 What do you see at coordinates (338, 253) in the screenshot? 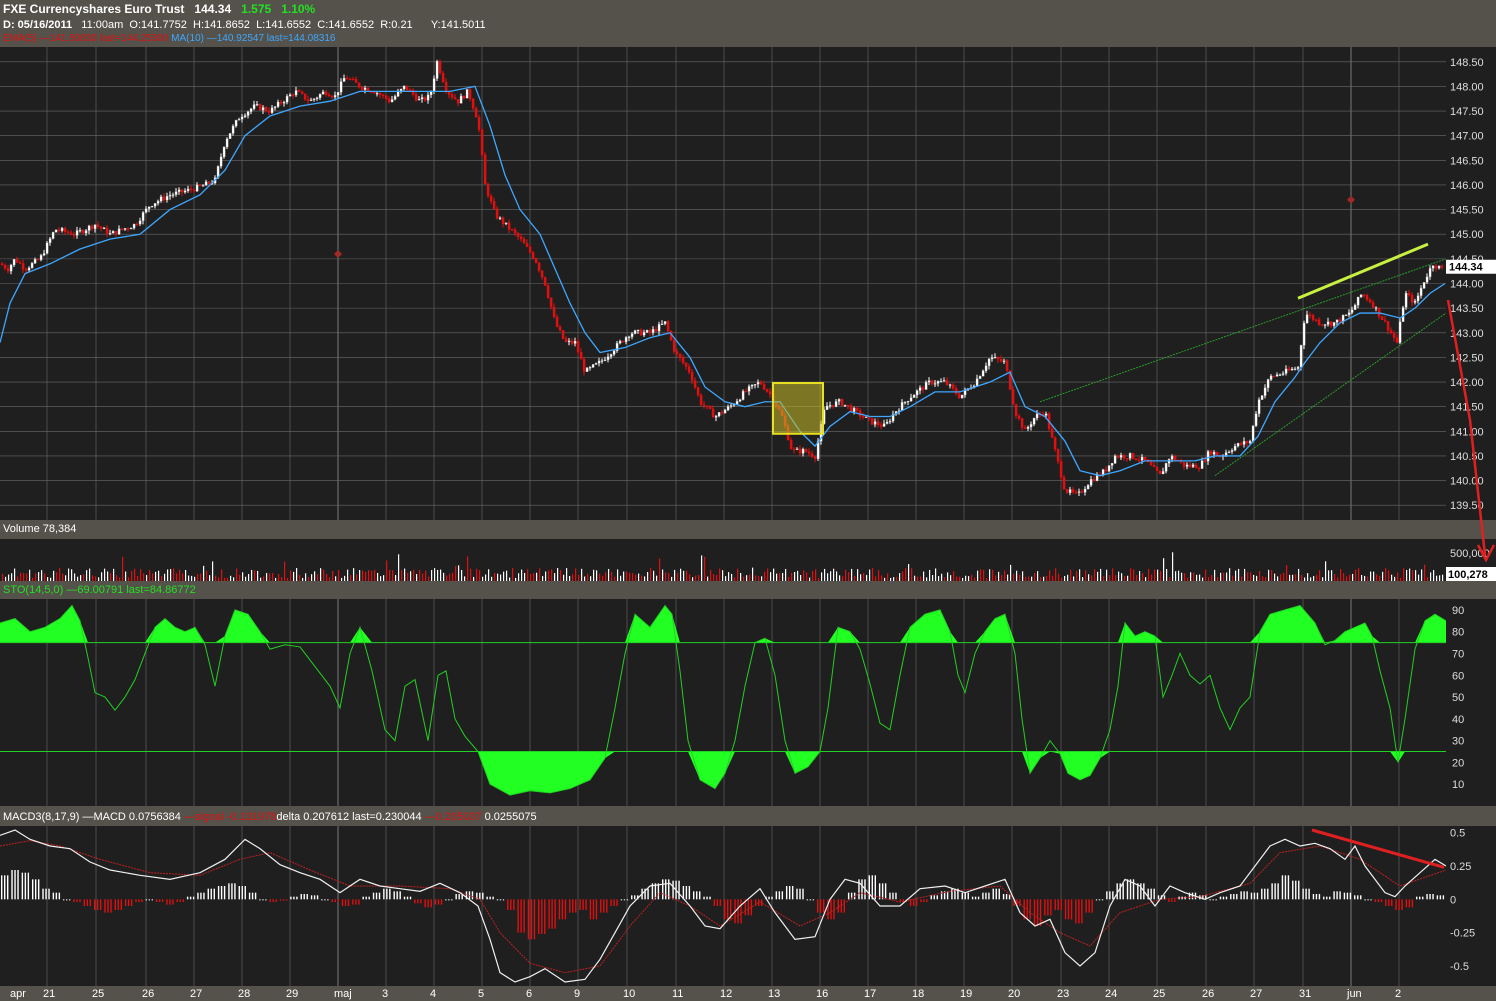
I see `diamond-marker` at bounding box center [338, 253].